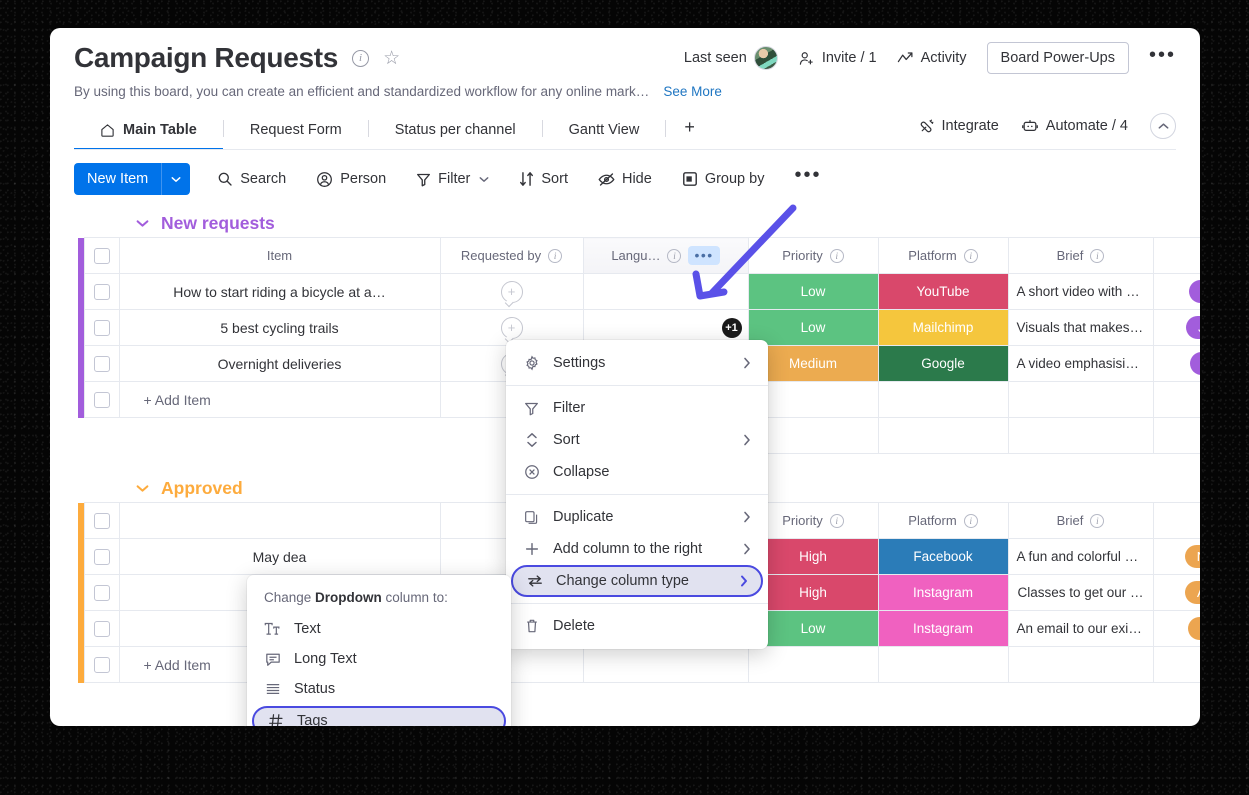  Describe the element at coordinates (391, 58) in the screenshot. I see `star-icon: ☆` at that location.